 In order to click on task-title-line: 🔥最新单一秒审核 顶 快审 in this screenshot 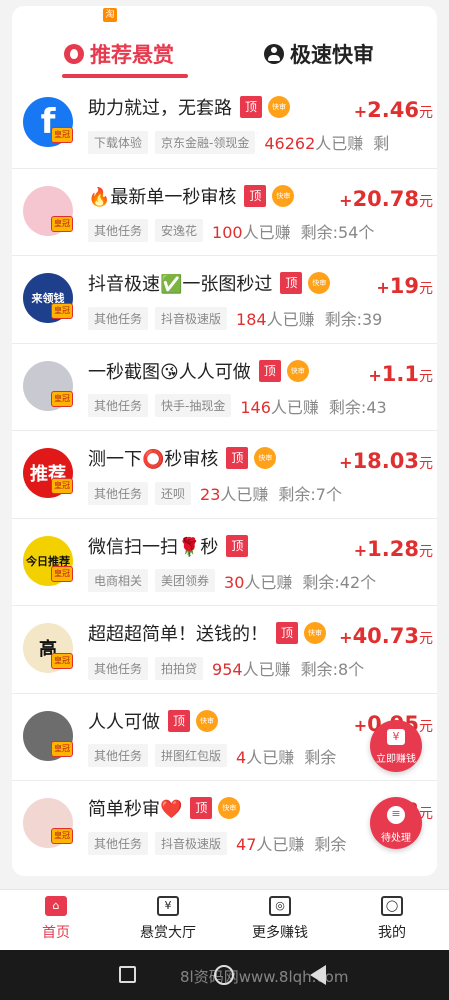, I will do `click(191, 196)`.